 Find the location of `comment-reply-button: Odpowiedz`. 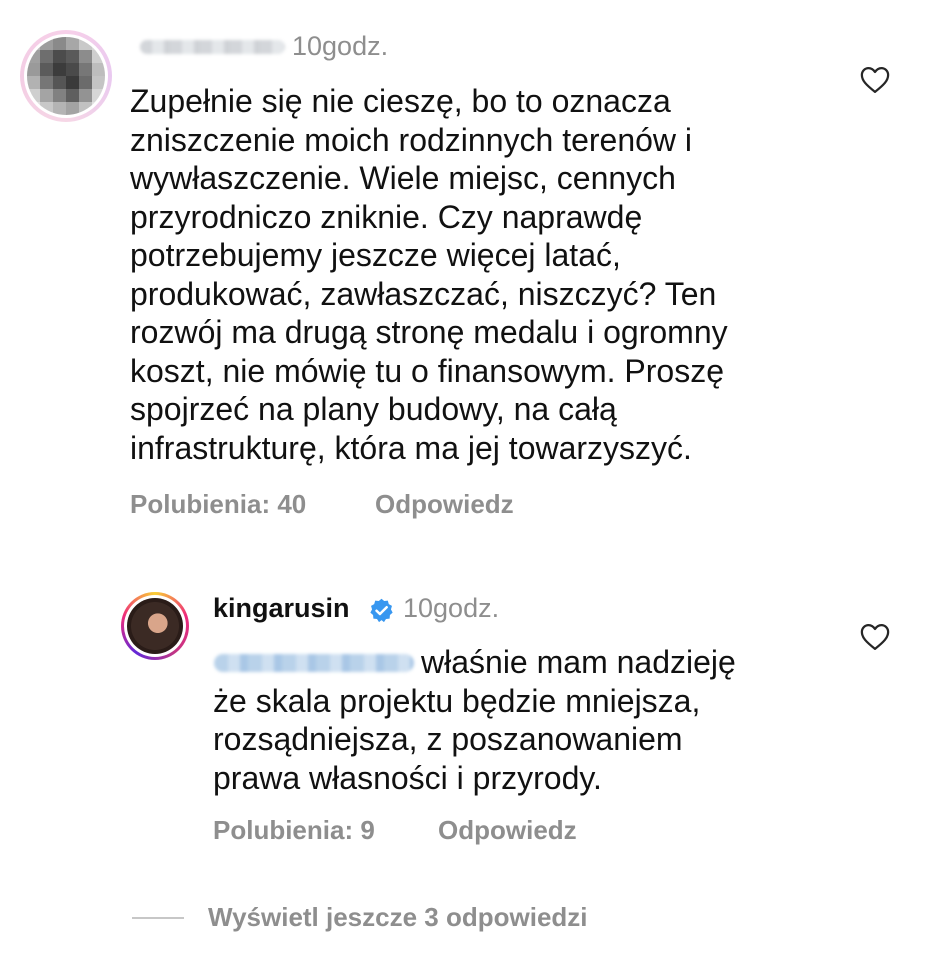

comment-reply-button: Odpowiedz is located at coordinates (444, 504).